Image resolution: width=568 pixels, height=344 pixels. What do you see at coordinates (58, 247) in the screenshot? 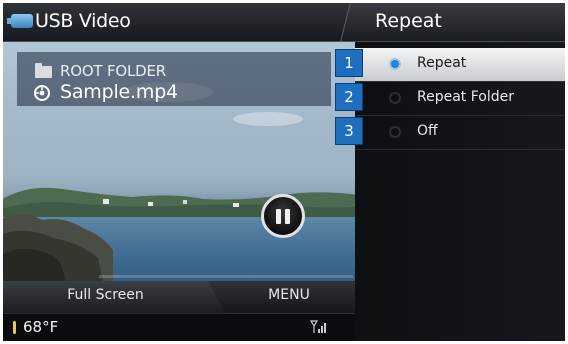
I see `foreground-rocks` at bounding box center [58, 247].